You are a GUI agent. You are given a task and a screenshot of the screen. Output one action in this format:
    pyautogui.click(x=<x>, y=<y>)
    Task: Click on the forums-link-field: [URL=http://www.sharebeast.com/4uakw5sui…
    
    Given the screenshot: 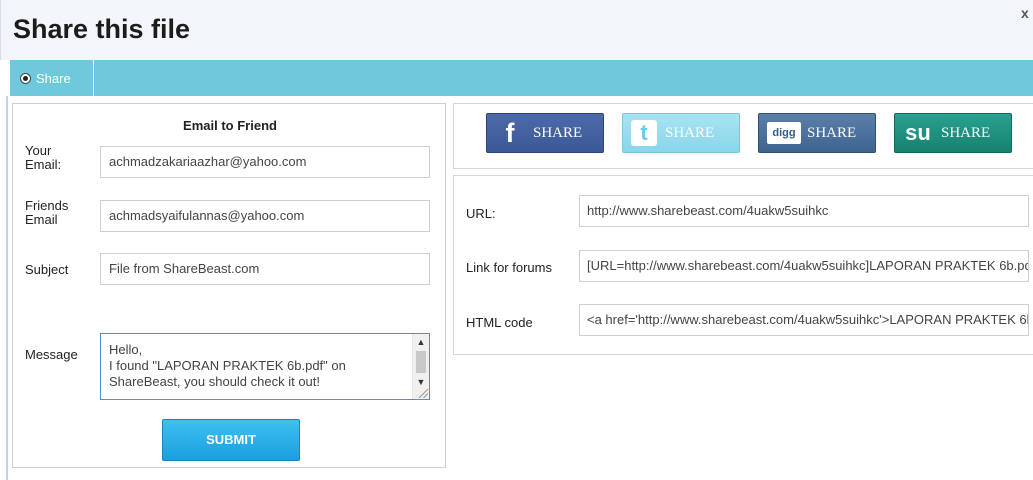 What is the action you would take?
    pyautogui.click(x=804, y=266)
    